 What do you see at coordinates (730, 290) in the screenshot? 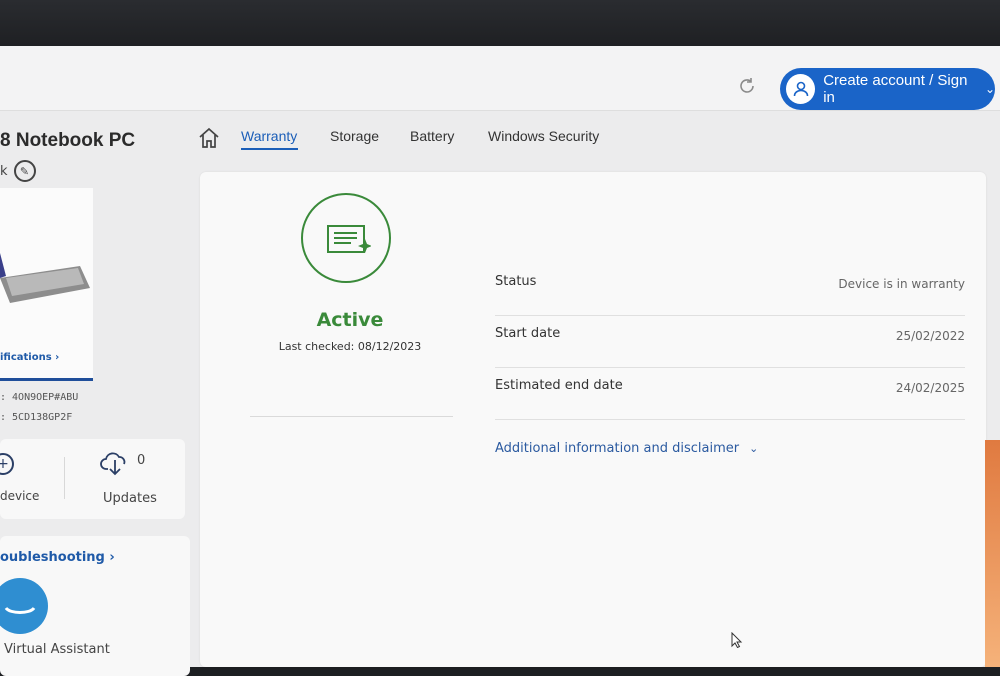
I see `warranty-row-status: Status Device is in warranty` at bounding box center [730, 290].